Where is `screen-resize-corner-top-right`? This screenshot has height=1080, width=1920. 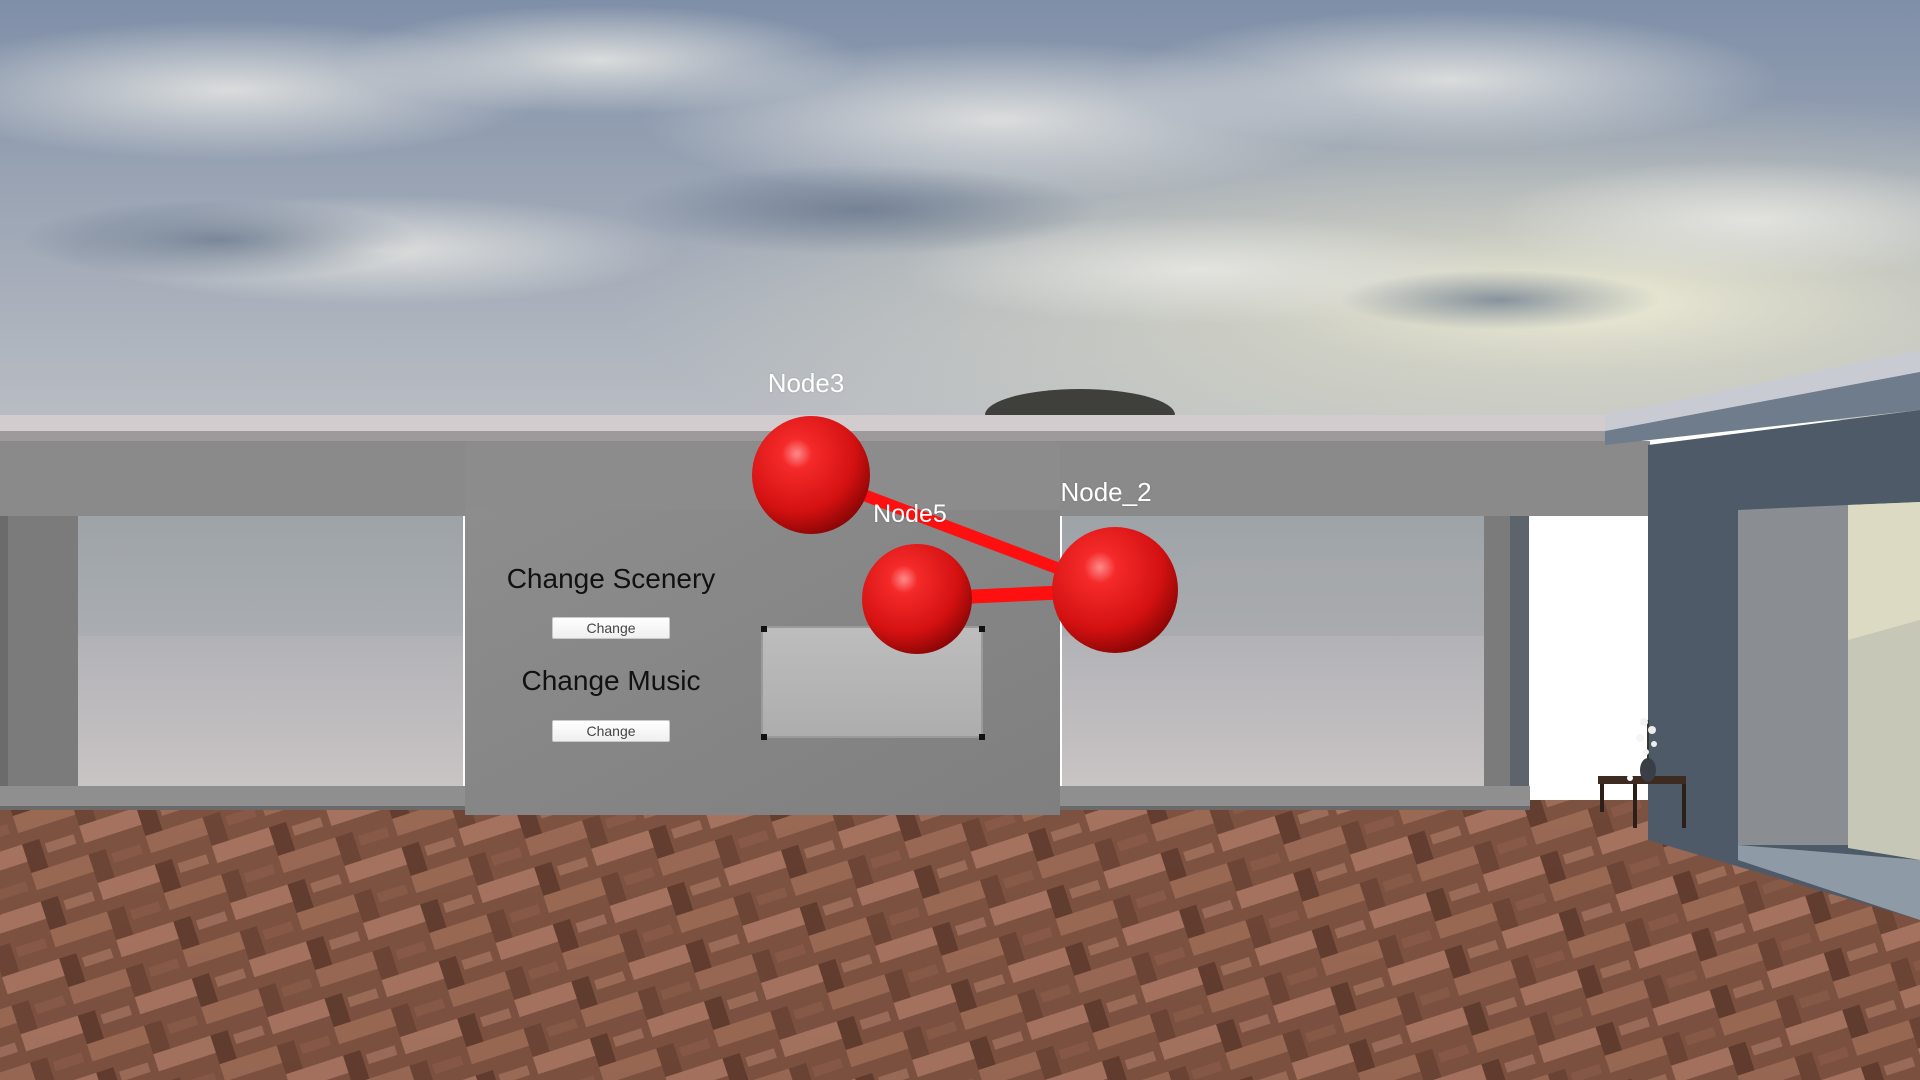
screen-resize-corner-top-right is located at coordinates (982, 629).